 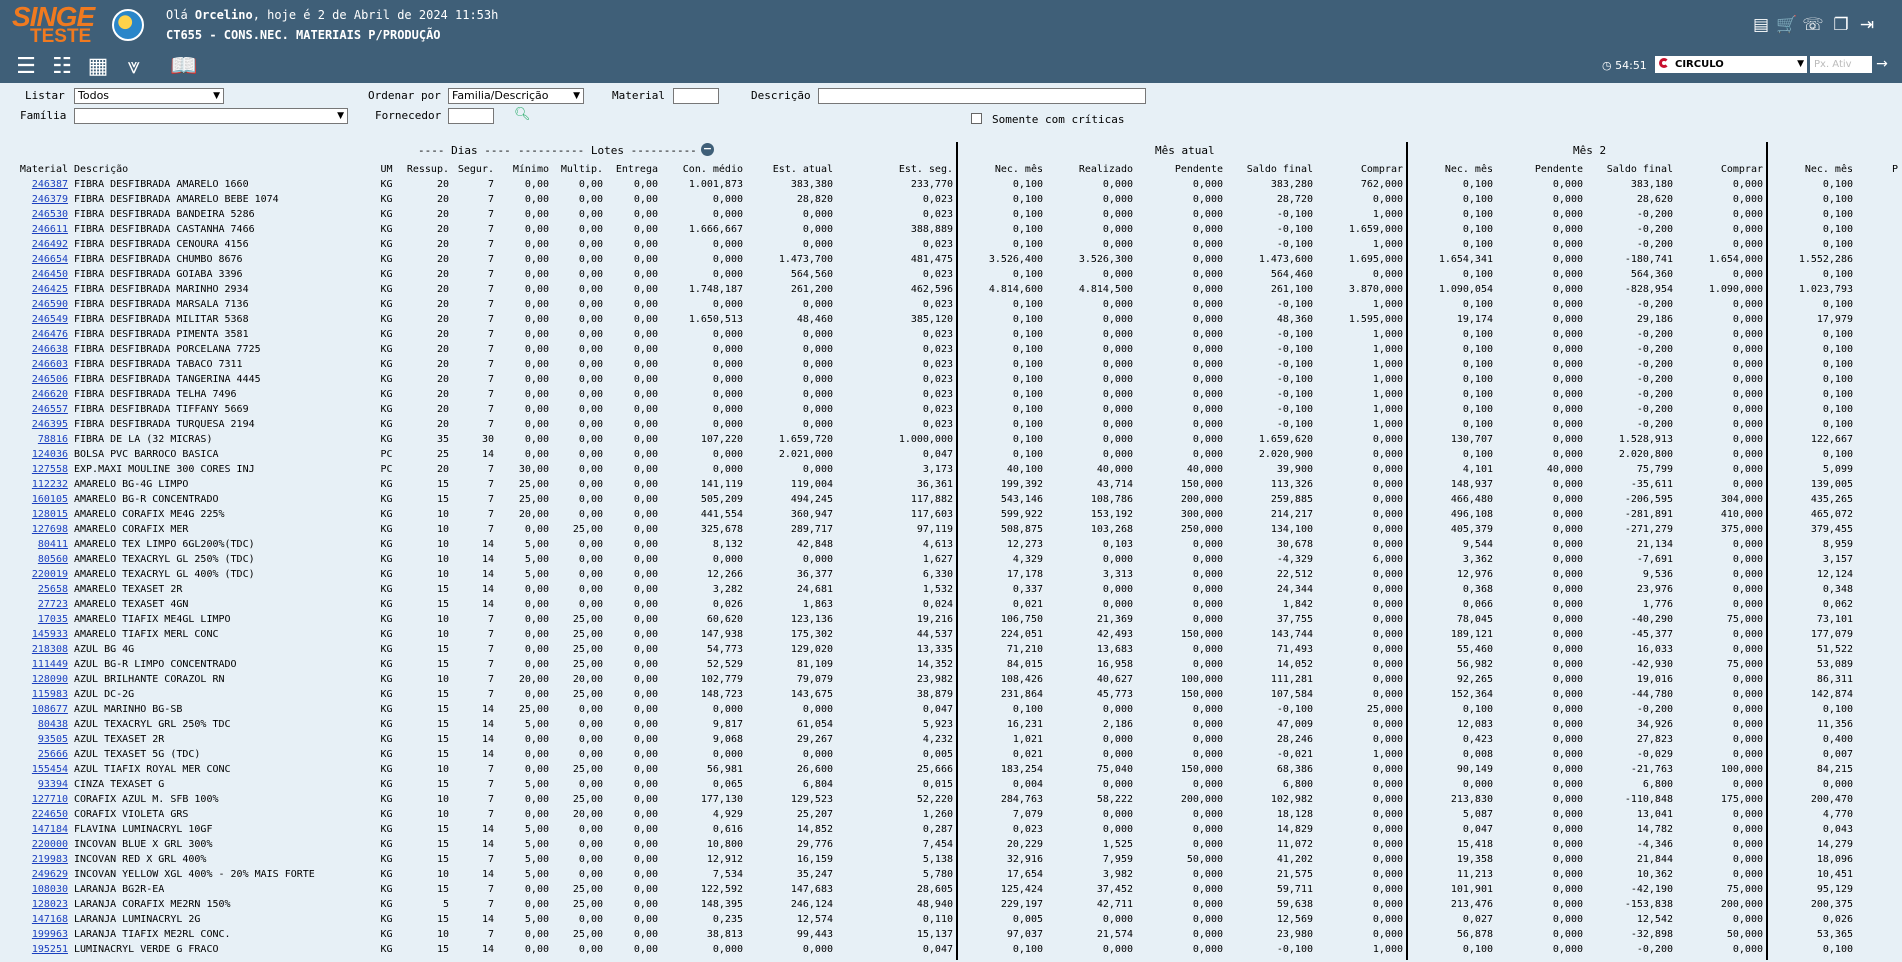 What do you see at coordinates (53, 589) in the screenshot?
I see `material-link: 25658` at bounding box center [53, 589].